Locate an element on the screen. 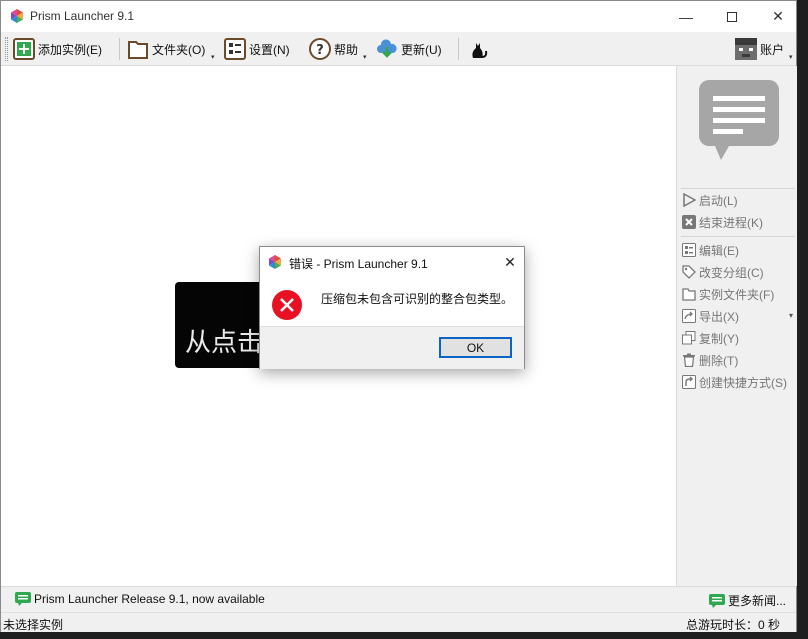  close-window-button: ✕ is located at coordinates (778, 16).